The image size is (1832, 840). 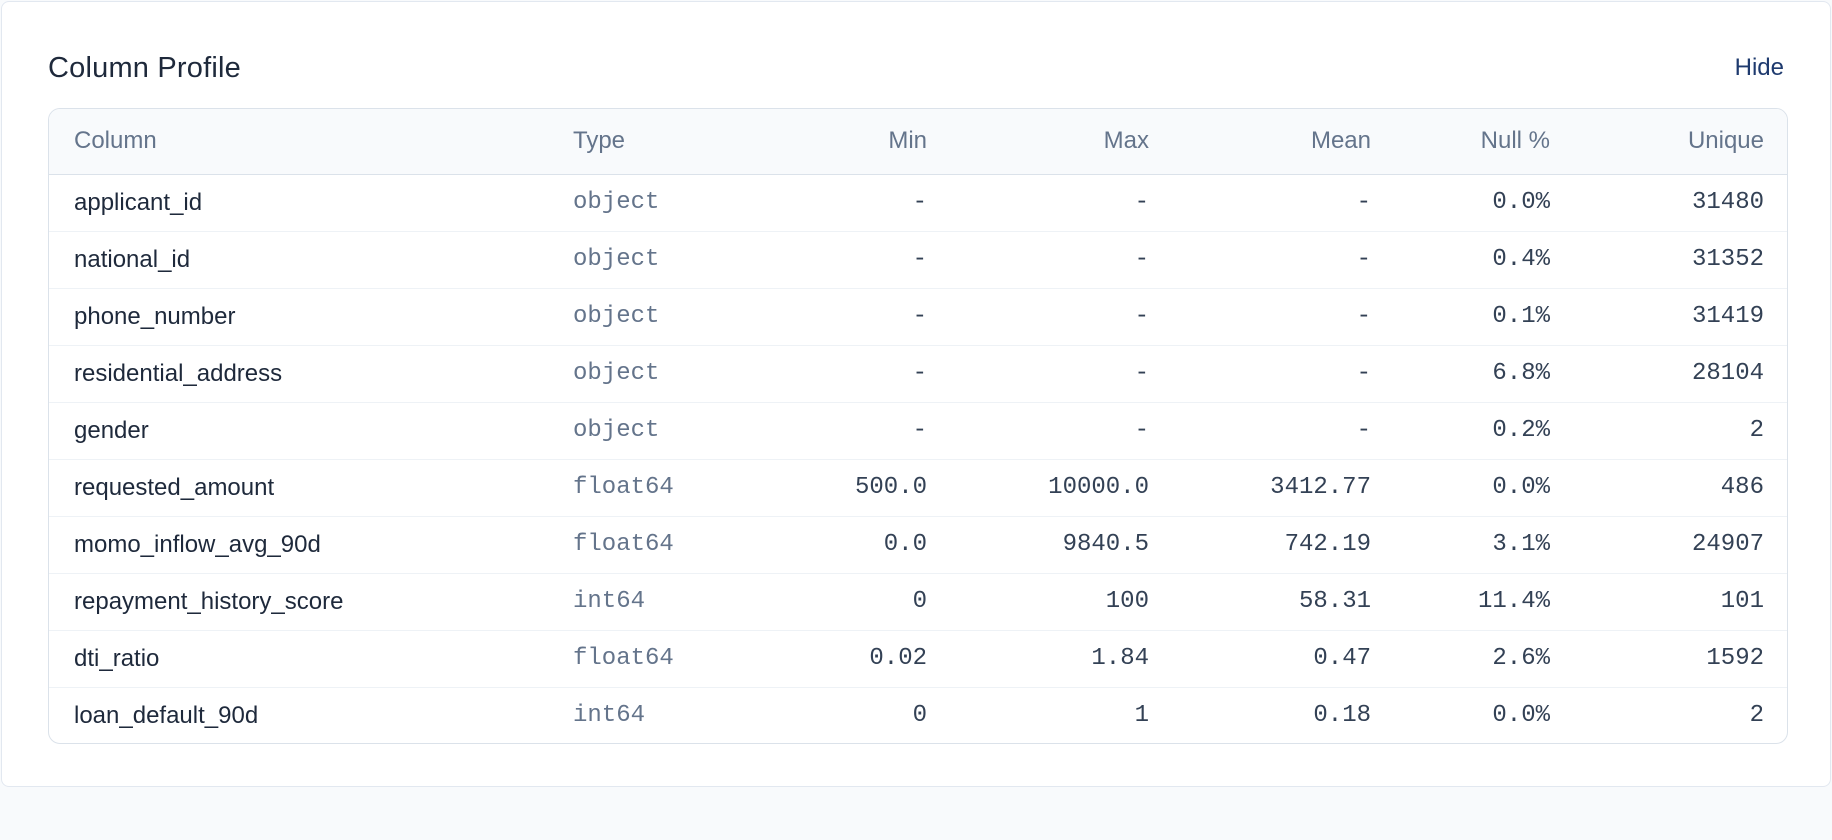 I want to click on table-row: phone_number object - - - 0.1% 31419, so click(x=918, y=316).